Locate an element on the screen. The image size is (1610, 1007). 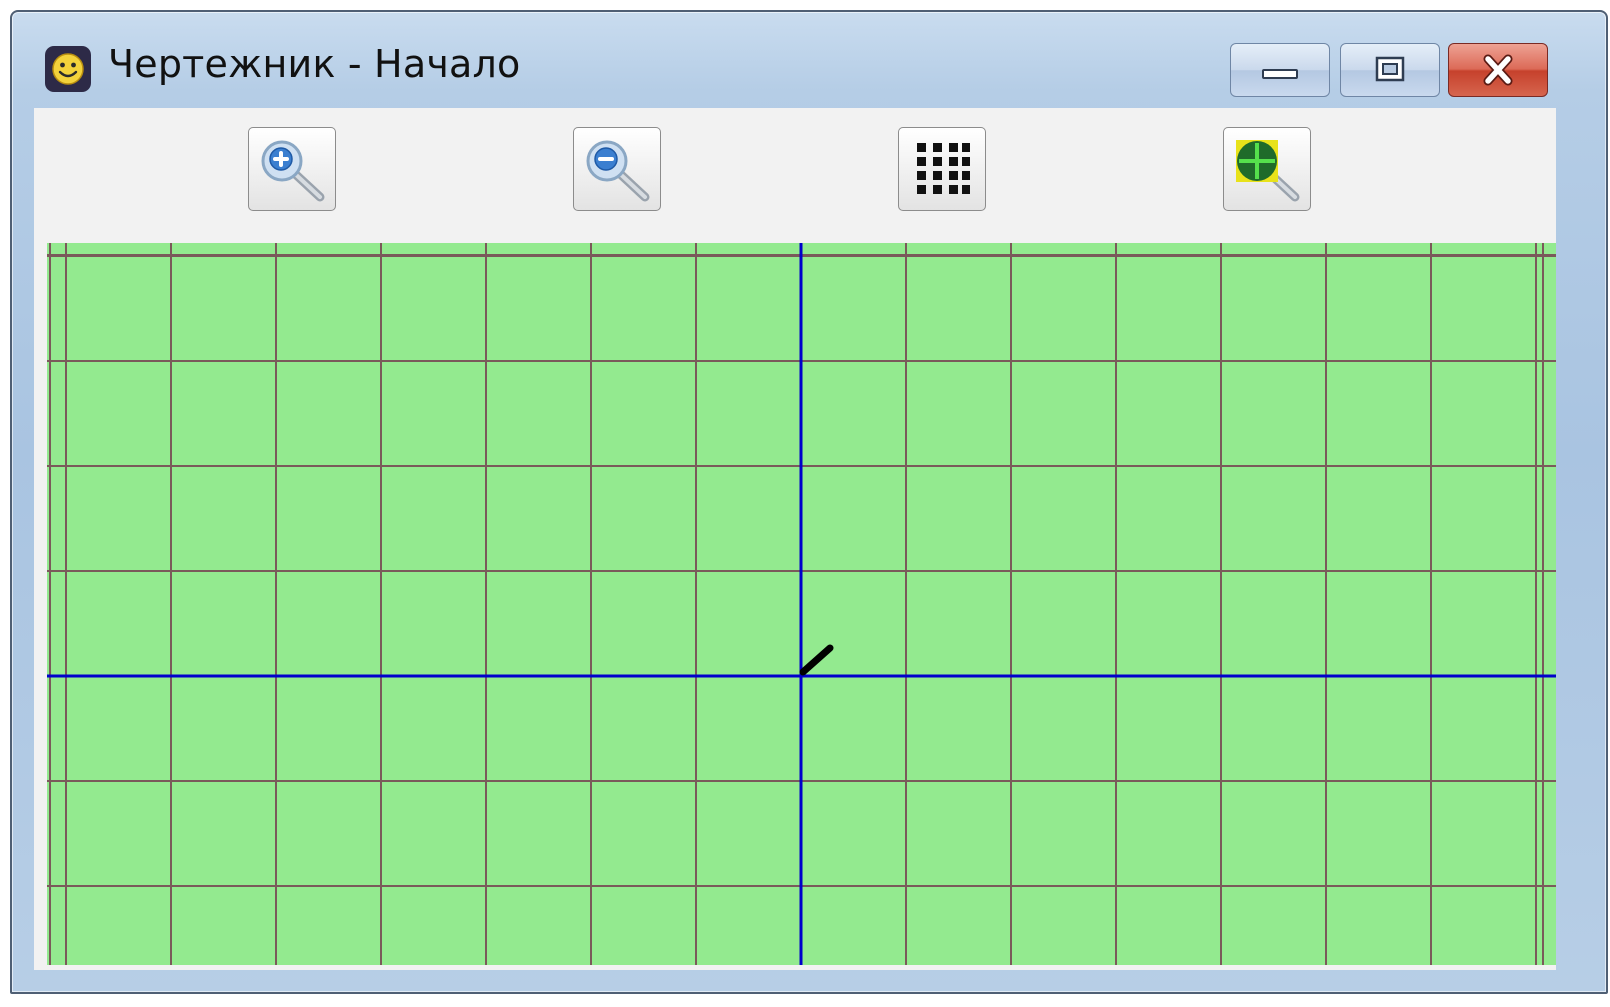
close-icon is located at coordinates (1498, 70).